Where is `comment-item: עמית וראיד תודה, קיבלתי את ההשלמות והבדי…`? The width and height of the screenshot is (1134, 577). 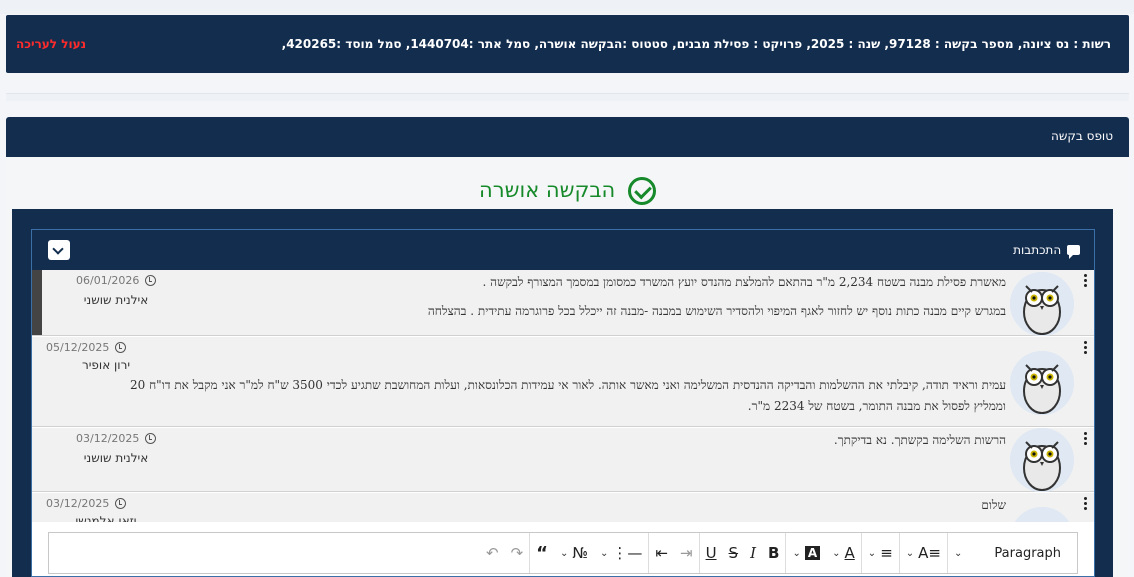 comment-item: עמית וראיד תודה, קיבלתי את ההשלמות והבדי… is located at coordinates (563, 382).